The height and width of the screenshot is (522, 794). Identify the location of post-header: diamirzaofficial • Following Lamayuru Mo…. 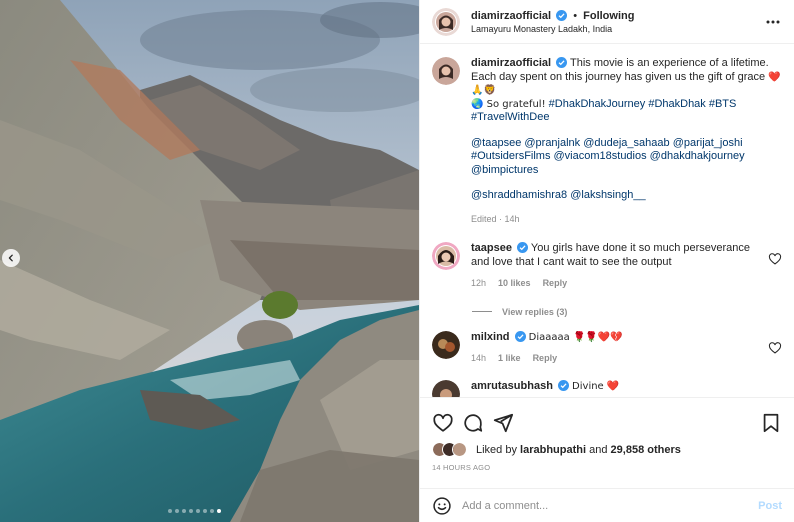
(607, 22).